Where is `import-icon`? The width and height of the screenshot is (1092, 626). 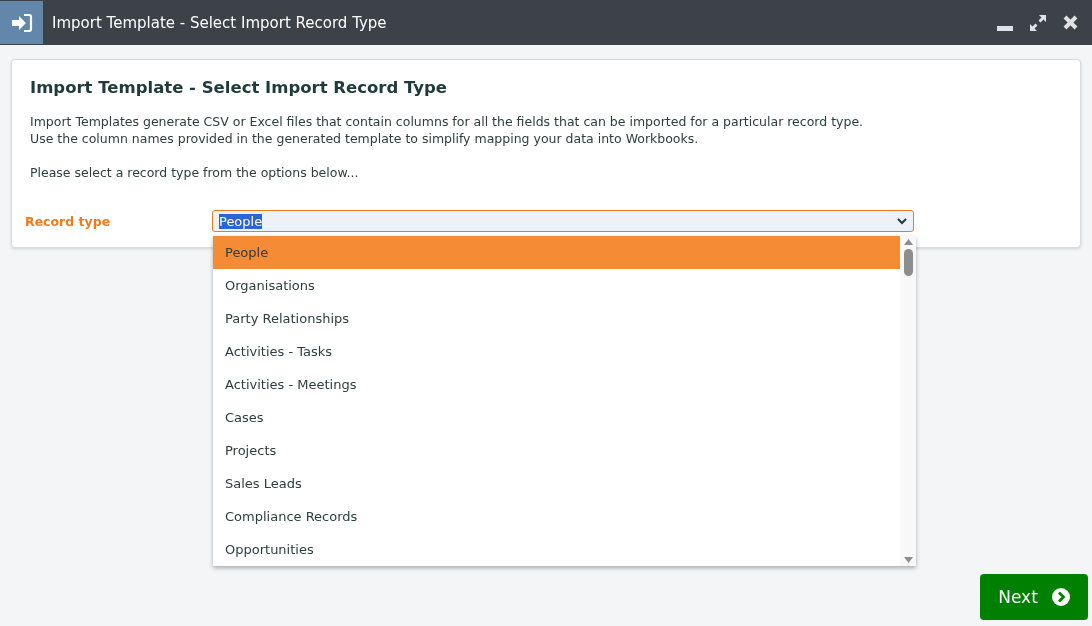
import-icon is located at coordinates (21, 22).